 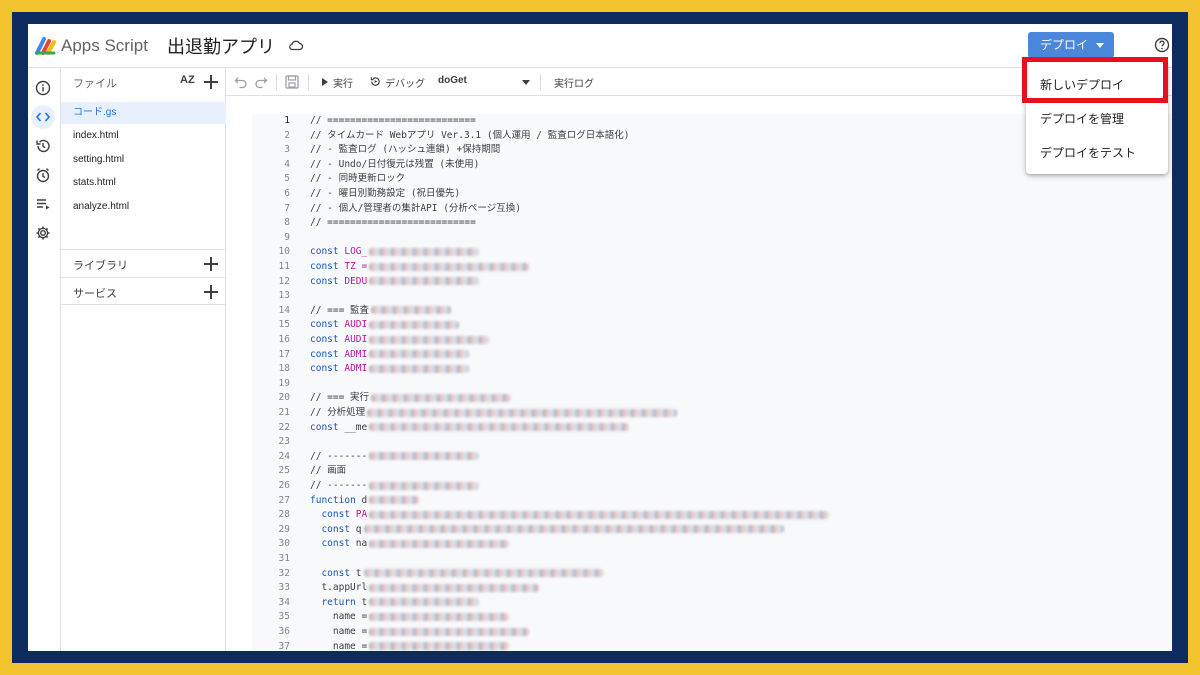 What do you see at coordinates (342, 82) in the screenshot?
I see `run-button: 実行` at bounding box center [342, 82].